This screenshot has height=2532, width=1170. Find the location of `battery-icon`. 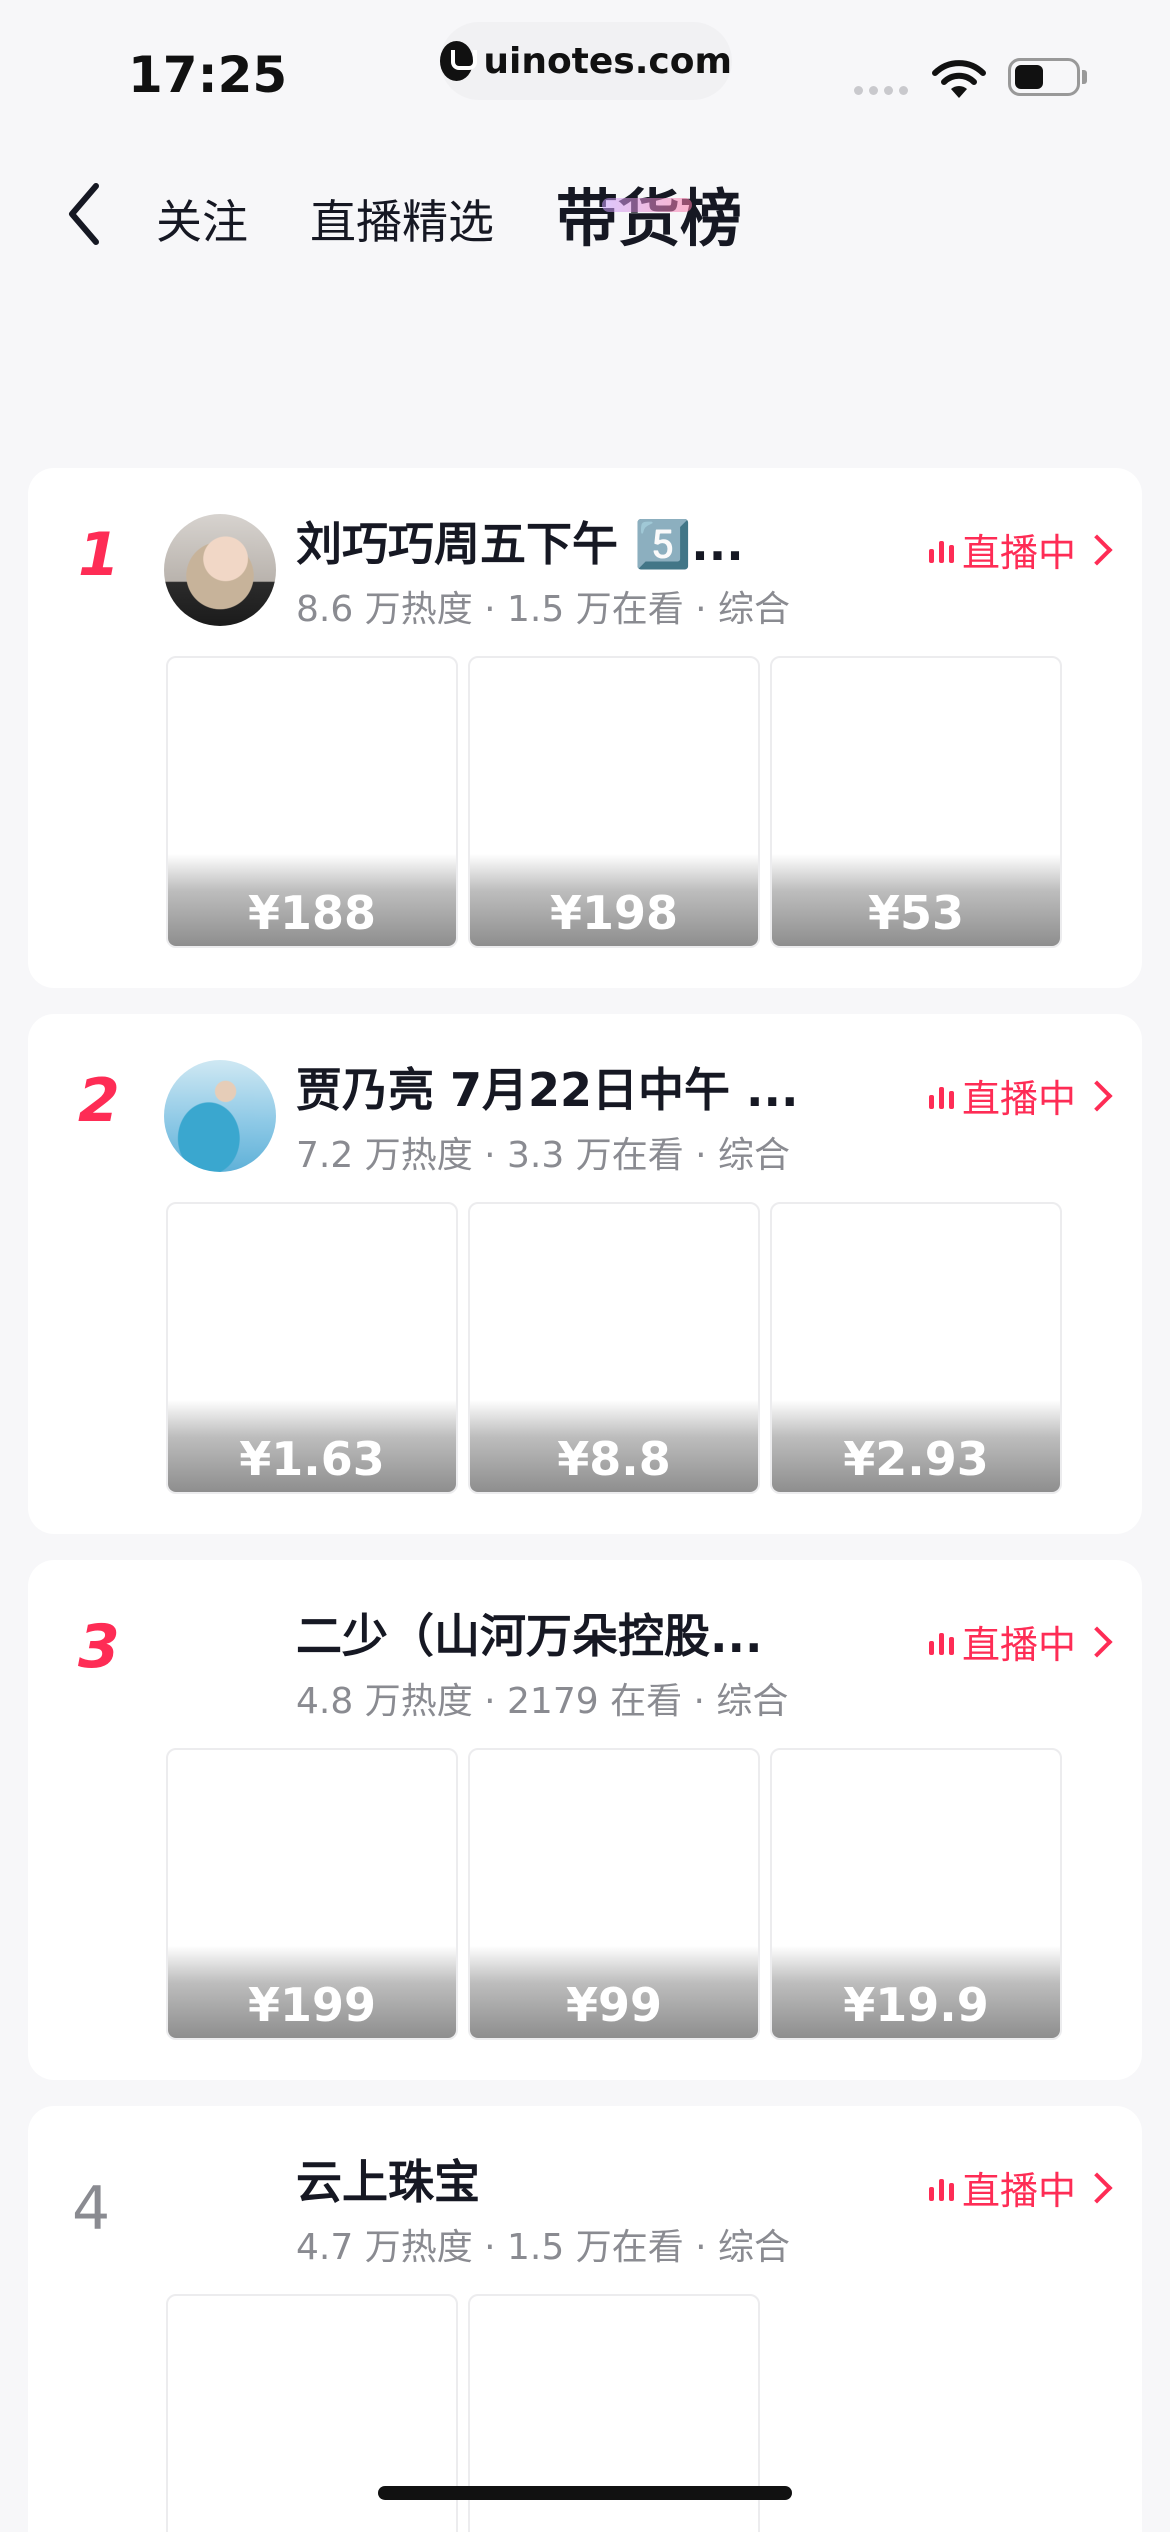

battery-icon is located at coordinates (1044, 77).